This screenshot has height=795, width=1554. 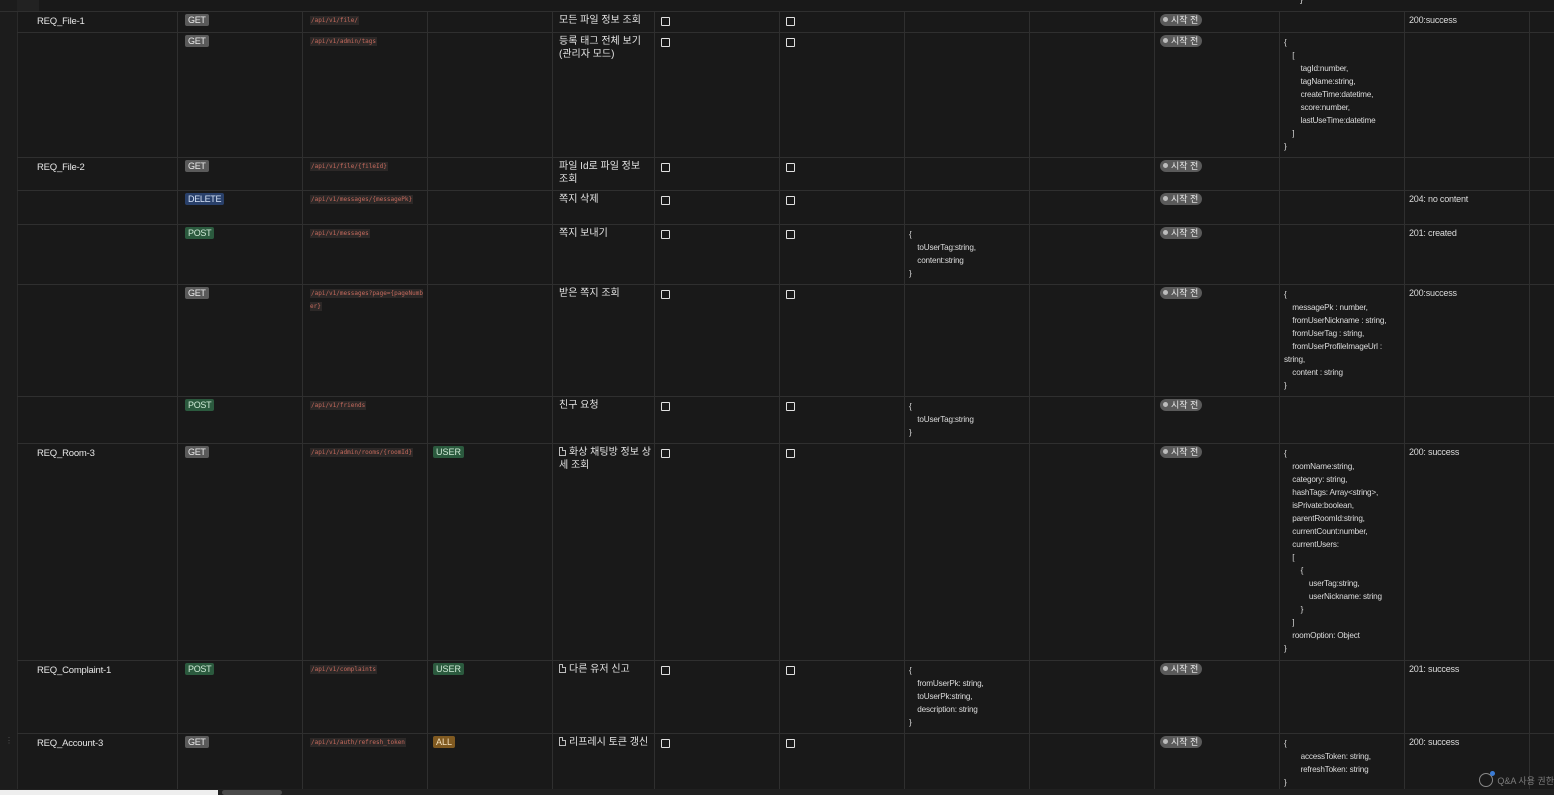 I want to click on role-cell: USER, so click(x=490, y=696).